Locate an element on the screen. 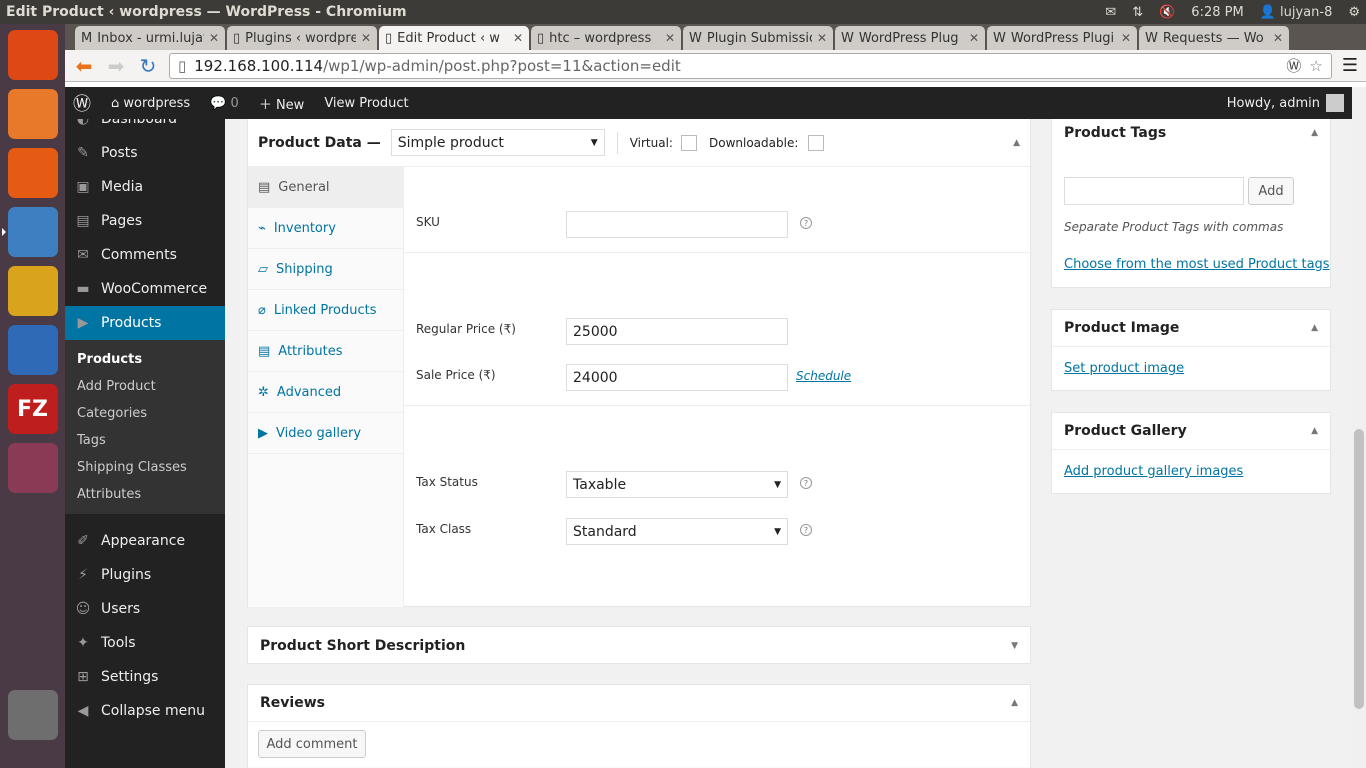 The height and width of the screenshot is (768, 1366). bookmark-star-icon: ☆ is located at coordinates (1315, 66).